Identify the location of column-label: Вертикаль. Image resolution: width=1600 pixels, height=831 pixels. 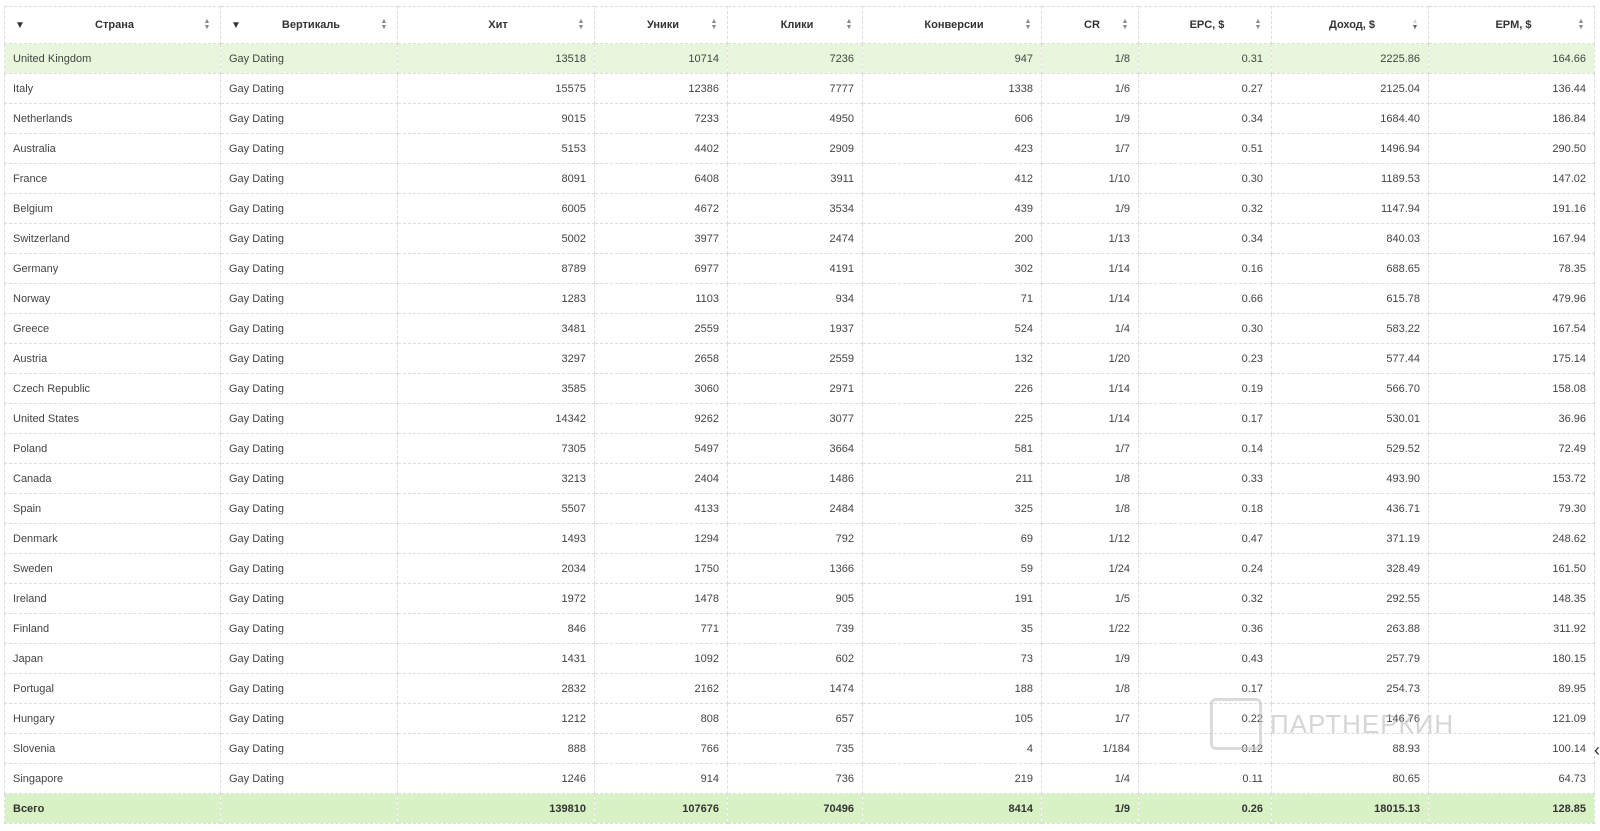
(311, 25).